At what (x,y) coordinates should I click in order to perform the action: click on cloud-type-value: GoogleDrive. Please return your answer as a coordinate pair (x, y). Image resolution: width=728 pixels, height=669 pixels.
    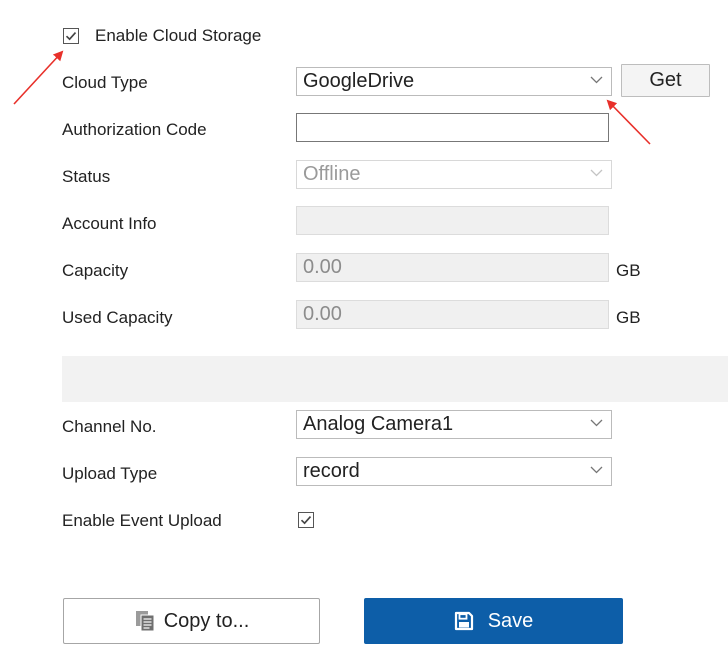
    Looking at the image, I should click on (359, 81).